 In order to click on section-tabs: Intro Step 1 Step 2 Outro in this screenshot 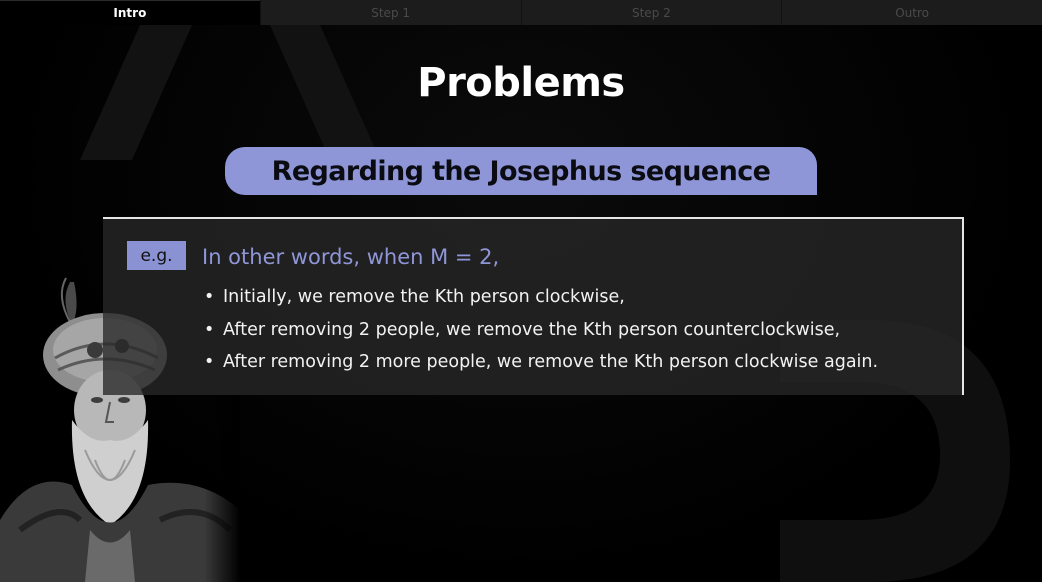, I will do `click(521, 12)`.